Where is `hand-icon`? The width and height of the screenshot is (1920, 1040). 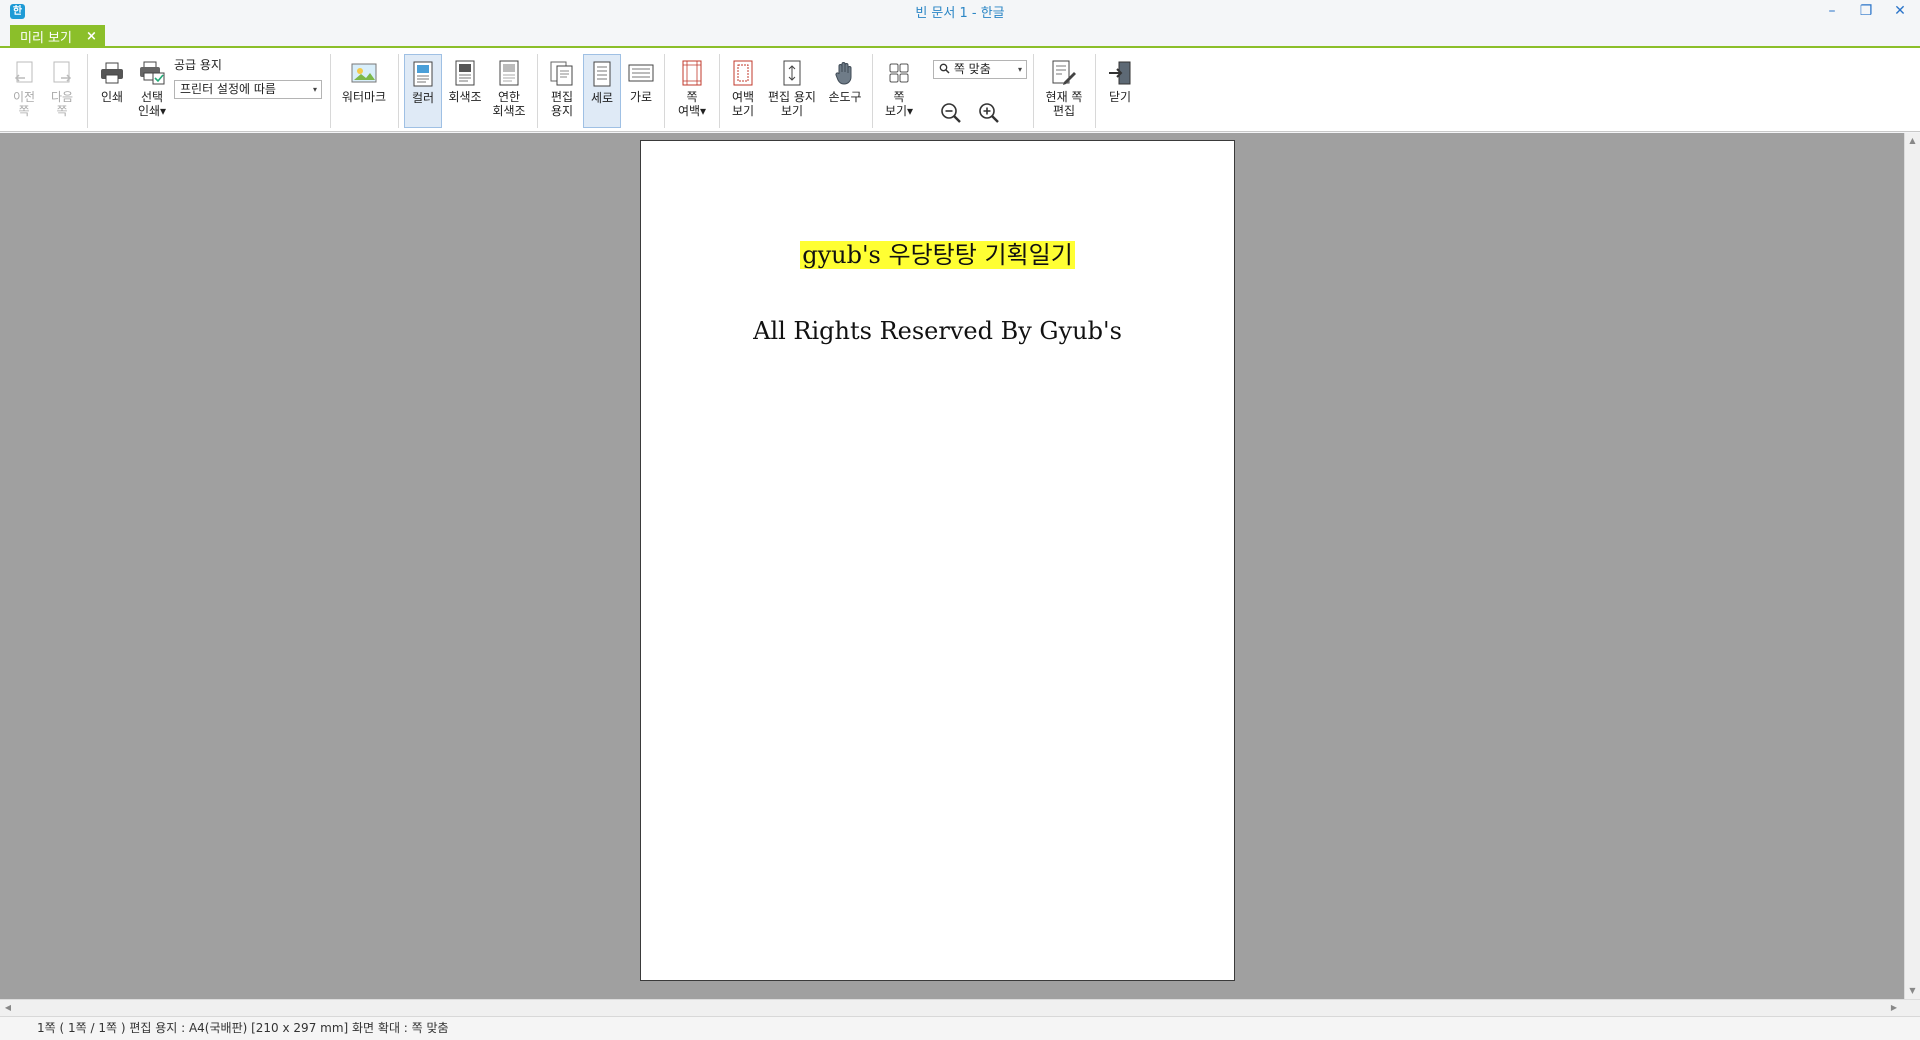 hand-icon is located at coordinates (845, 73).